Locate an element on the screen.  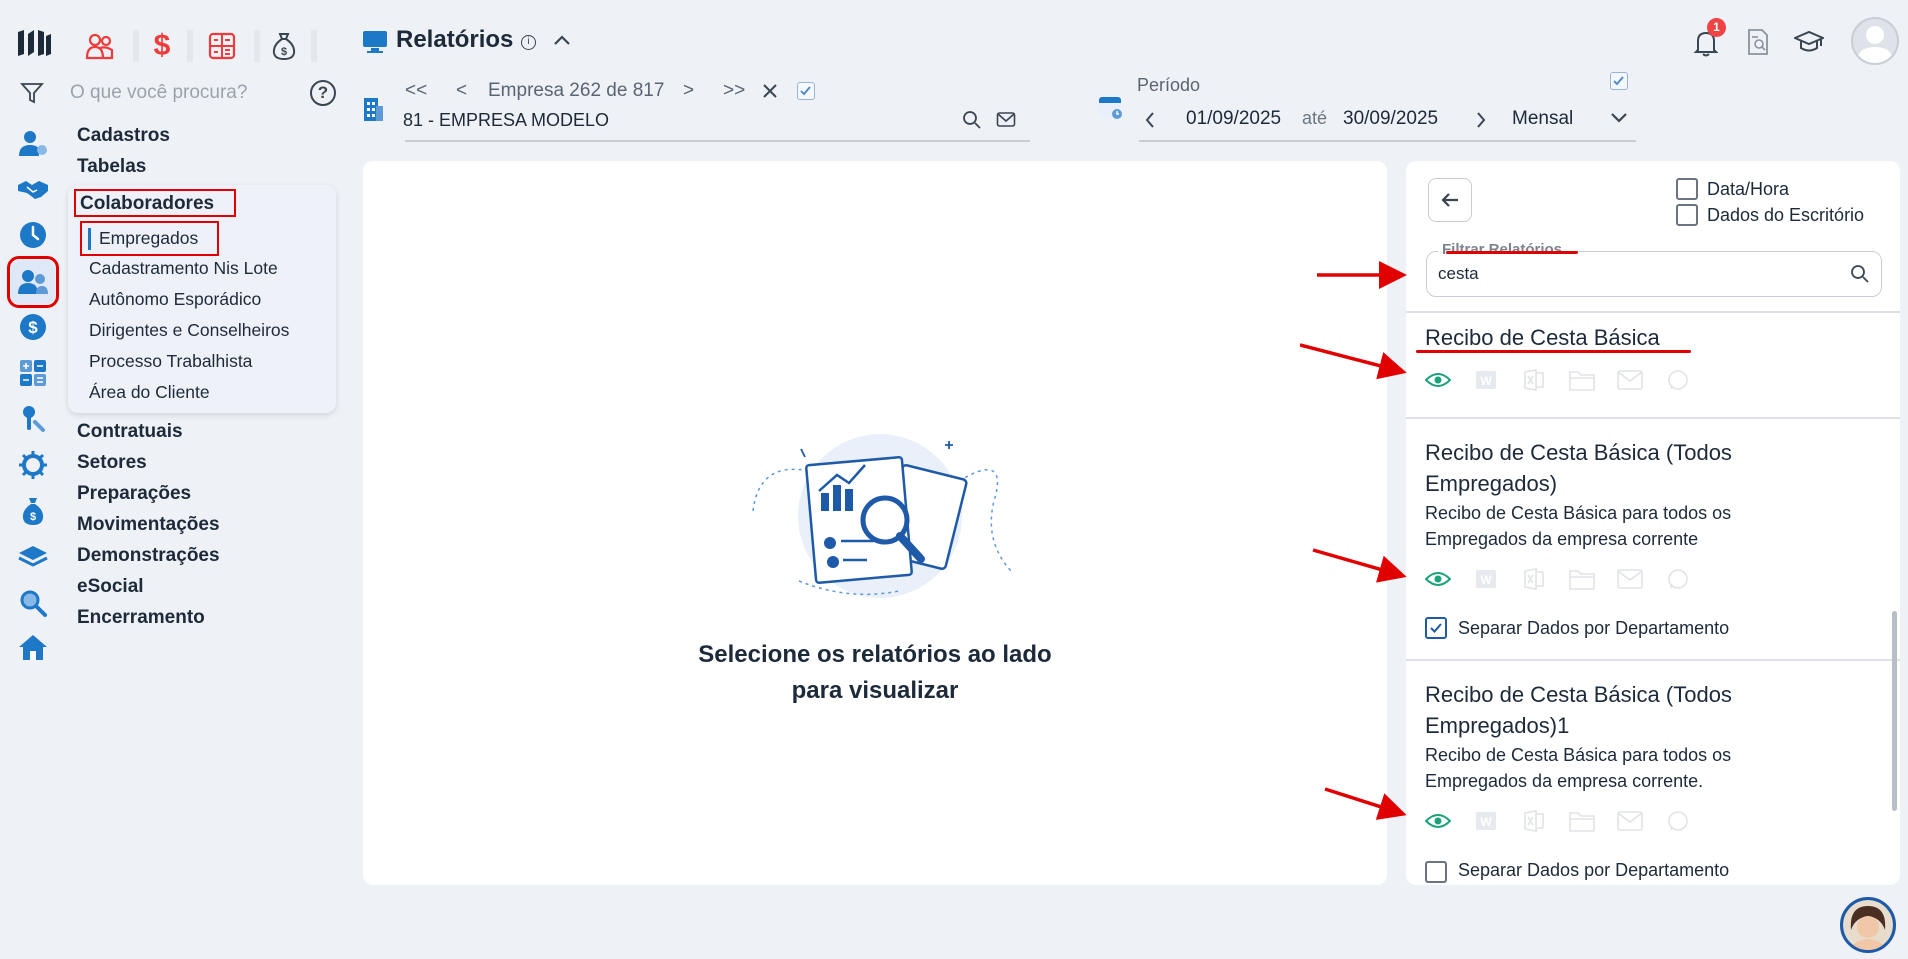
money-bag-icon: $ is located at coordinates (33, 511).